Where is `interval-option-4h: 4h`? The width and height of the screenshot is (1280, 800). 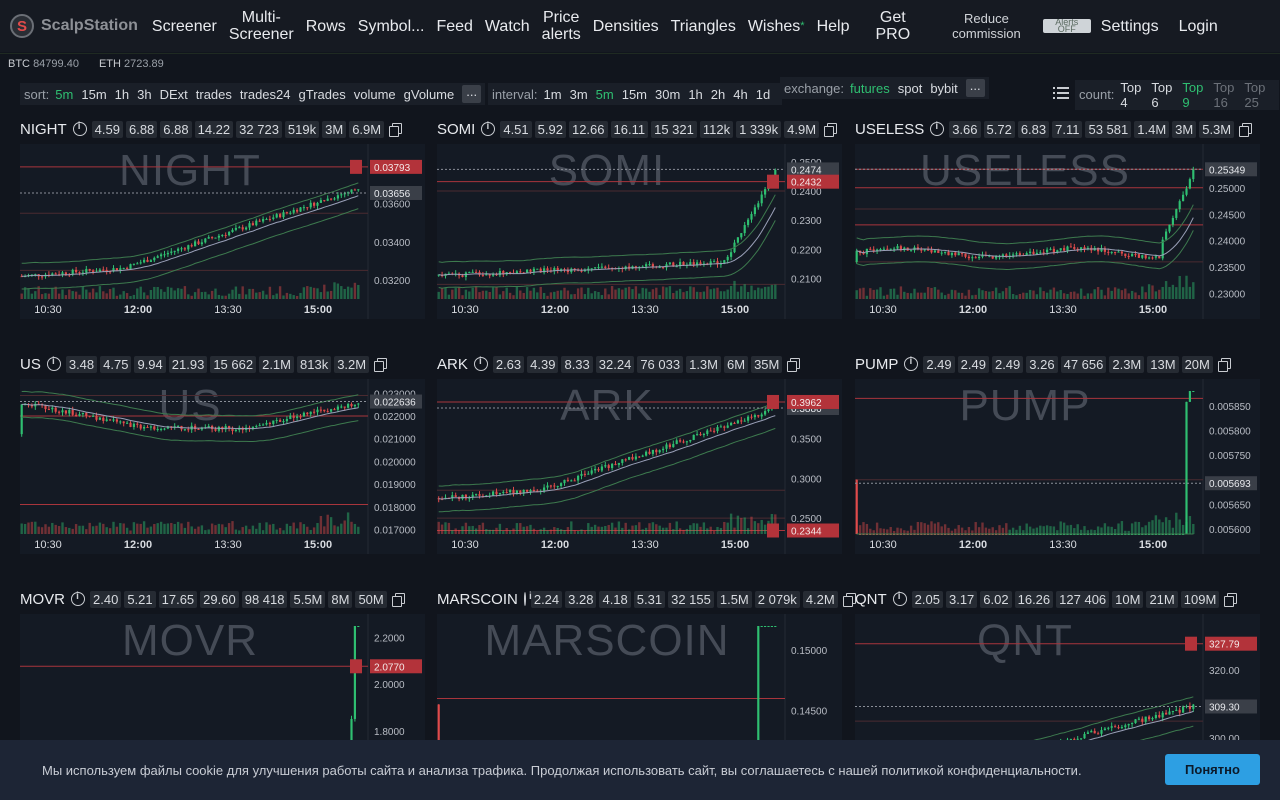 interval-option-4h: 4h is located at coordinates (740, 94).